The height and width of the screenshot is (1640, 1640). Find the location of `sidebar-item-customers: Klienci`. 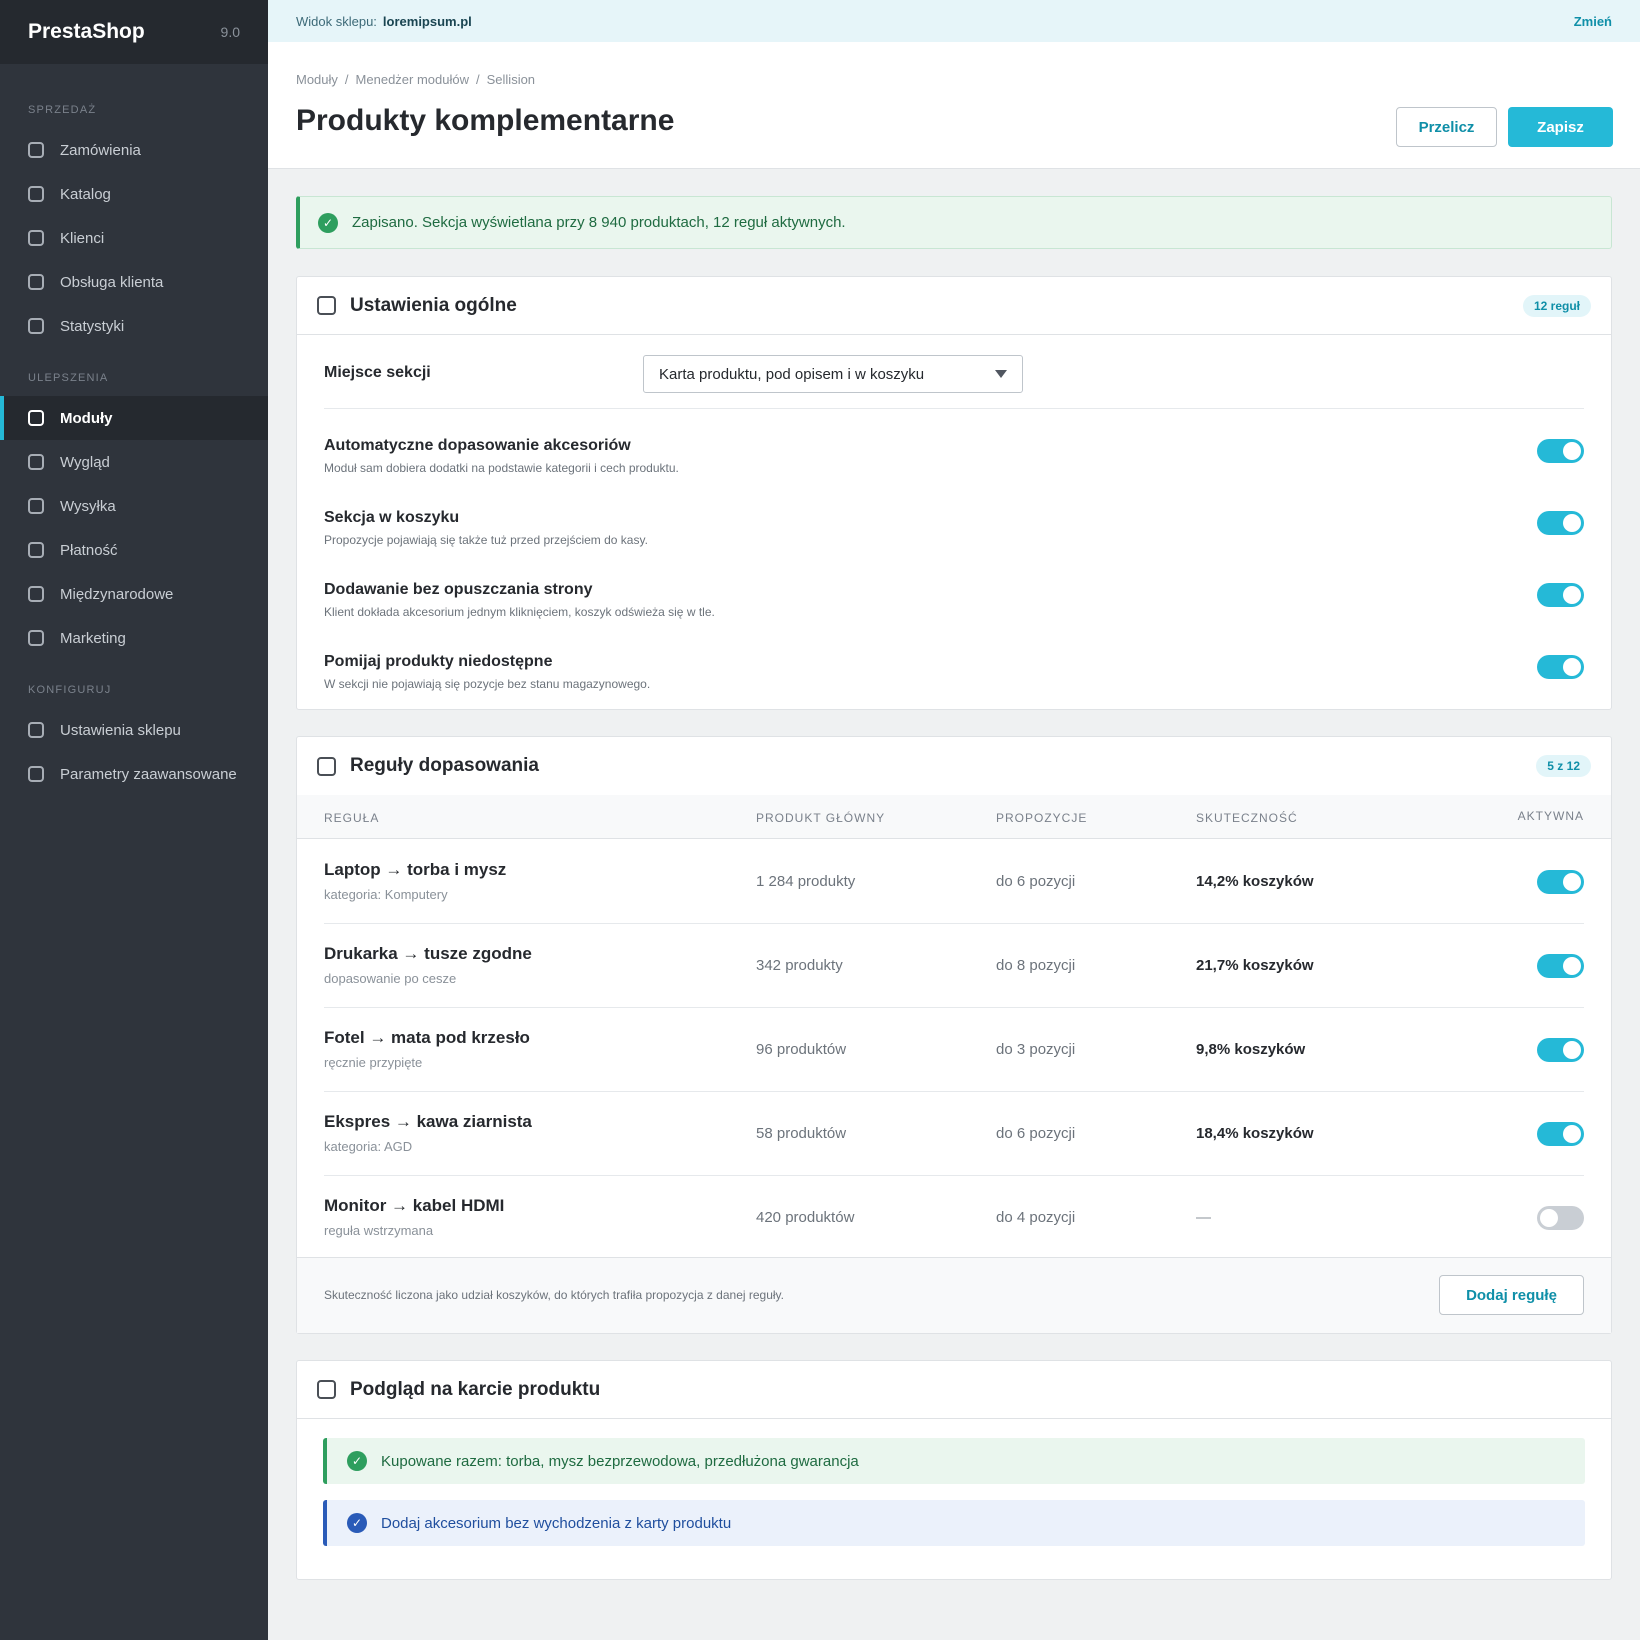

sidebar-item-customers: Klienci is located at coordinates (134, 238).